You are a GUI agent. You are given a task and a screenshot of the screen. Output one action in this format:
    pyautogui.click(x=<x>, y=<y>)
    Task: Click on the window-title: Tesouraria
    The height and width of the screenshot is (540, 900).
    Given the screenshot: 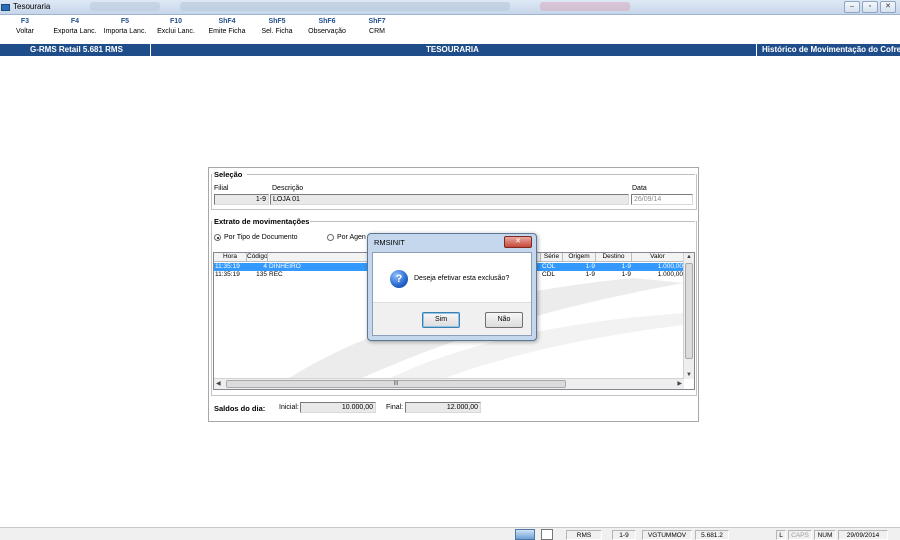 What is the action you would take?
    pyautogui.click(x=32, y=6)
    